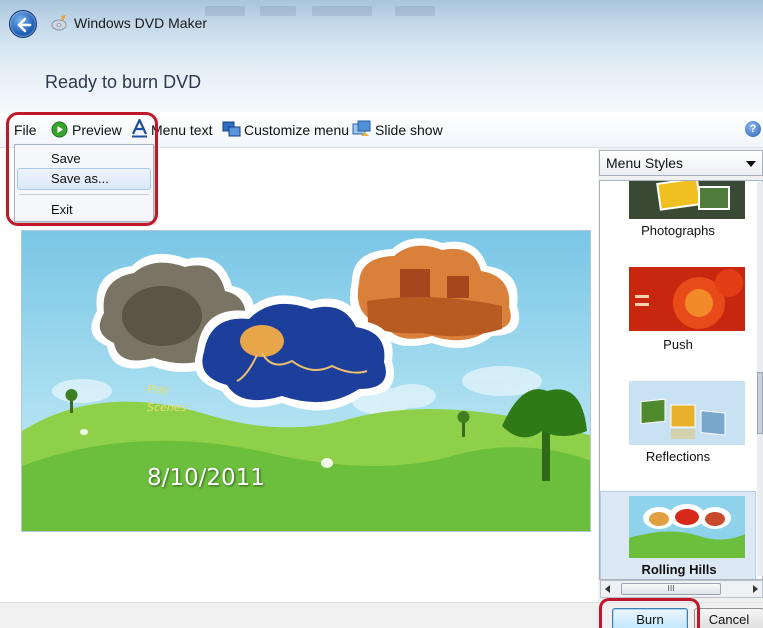 This screenshot has width=763, height=628. Describe the element at coordinates (84, 159) in the screenshot. I see `menu-item-save: Save` at that location.